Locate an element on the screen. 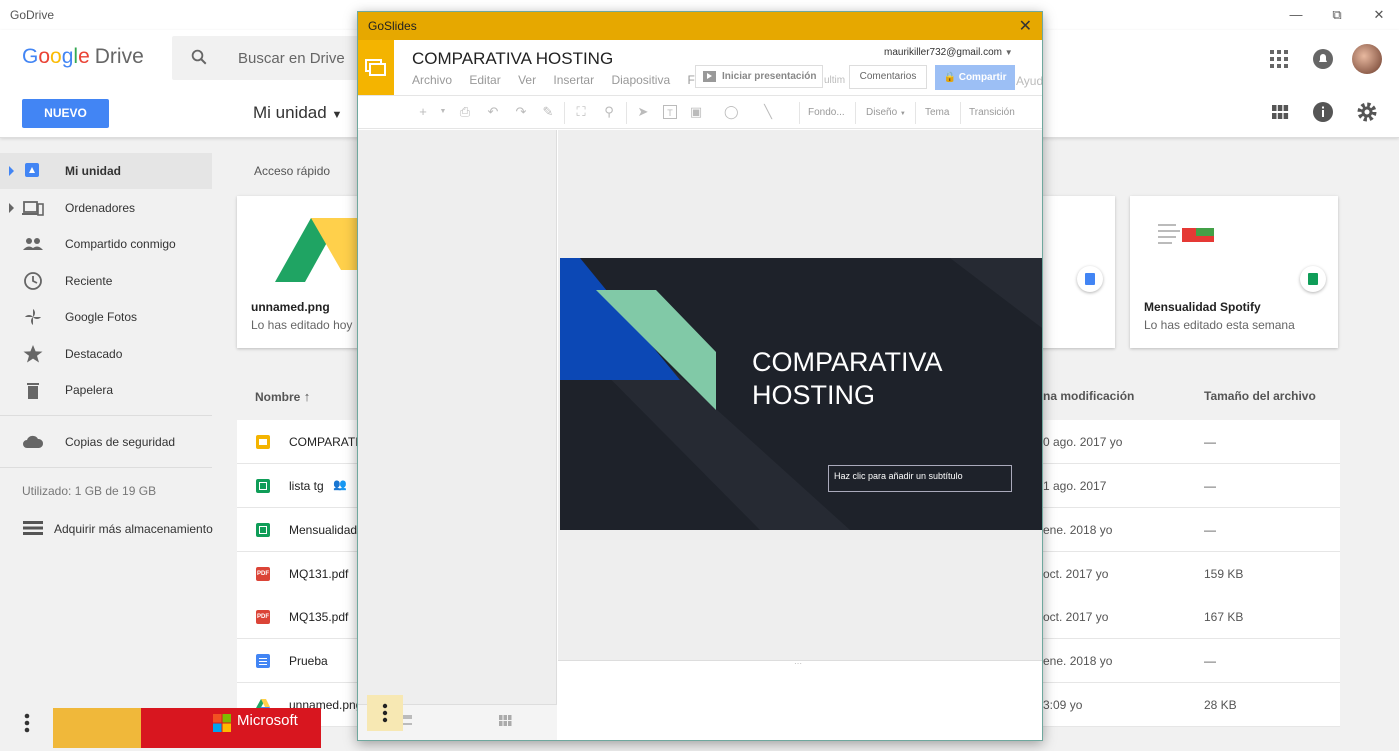 The width and height of the screenshot is (1399, 751). buy-storage-link: Adquirir más almacenamiento is located at coordinates (117, 530).